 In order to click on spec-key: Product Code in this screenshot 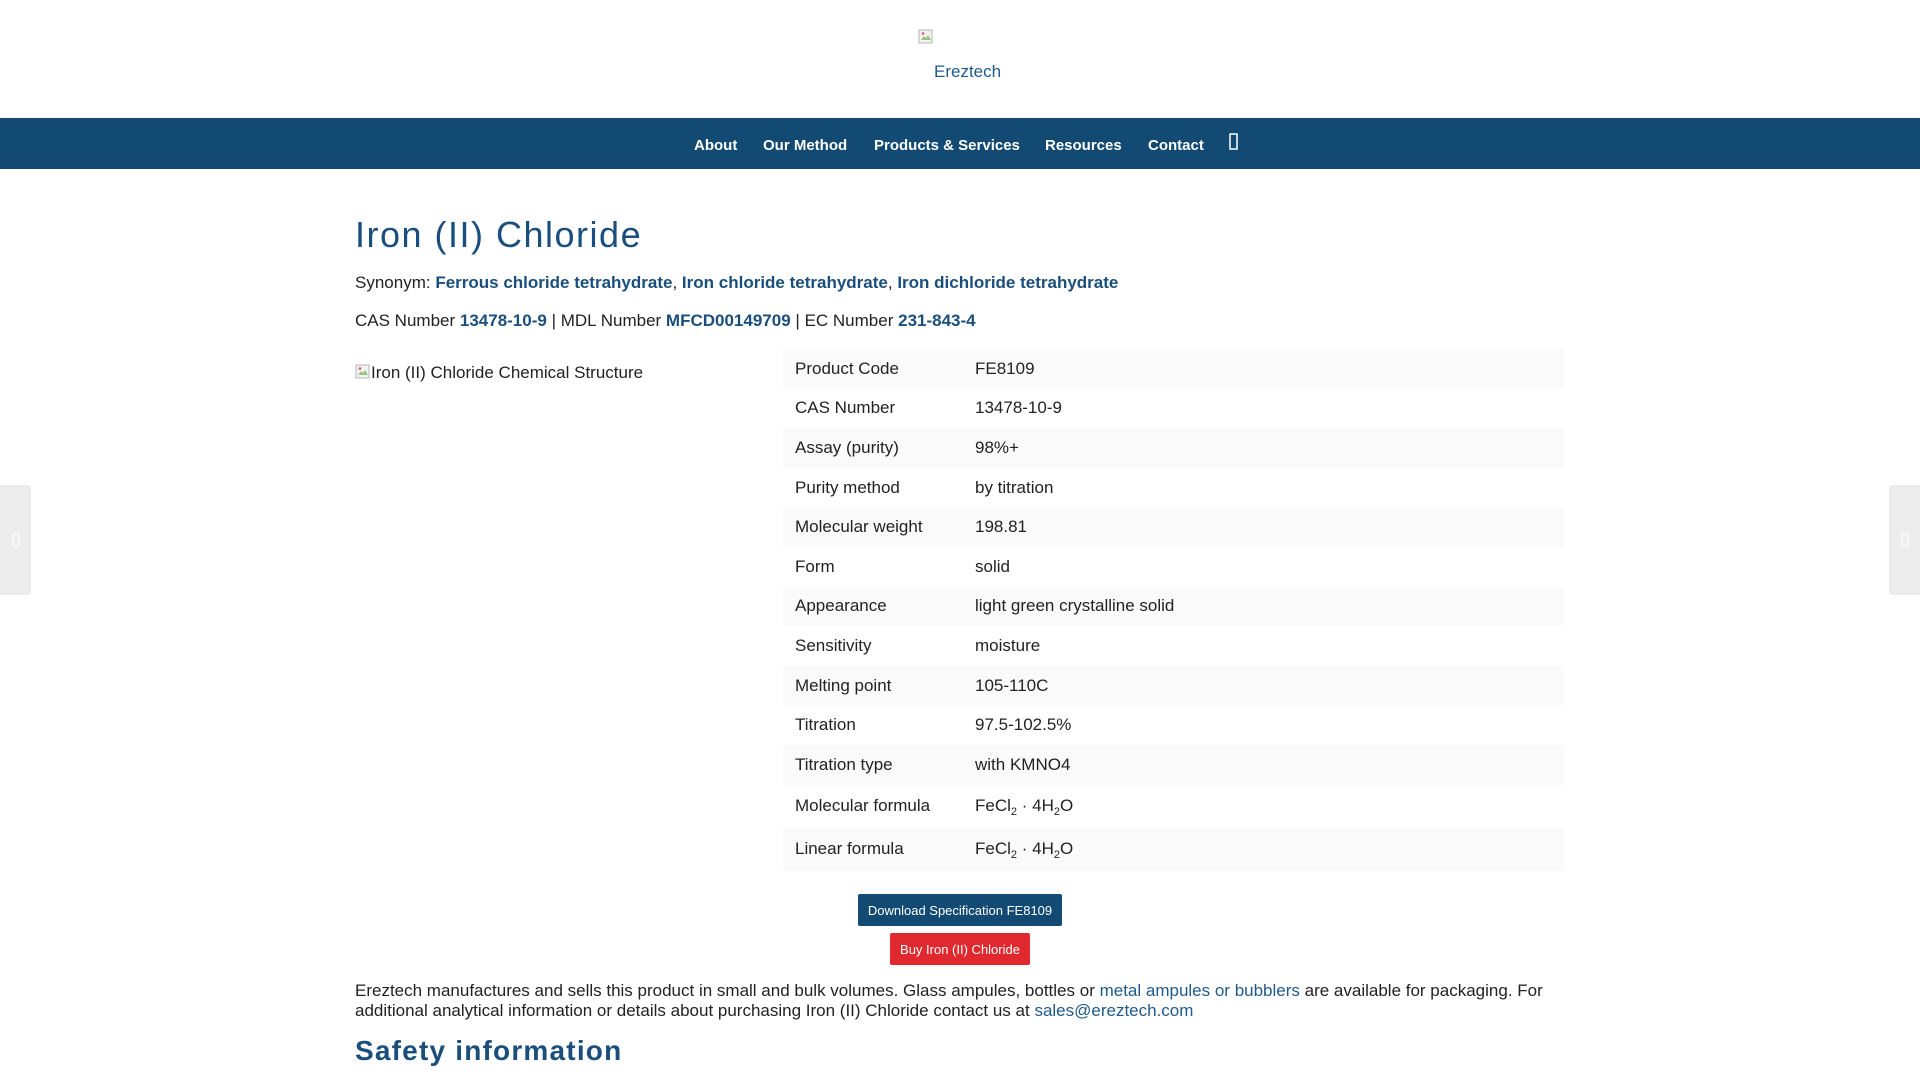, I will do `click(873, 369)`.